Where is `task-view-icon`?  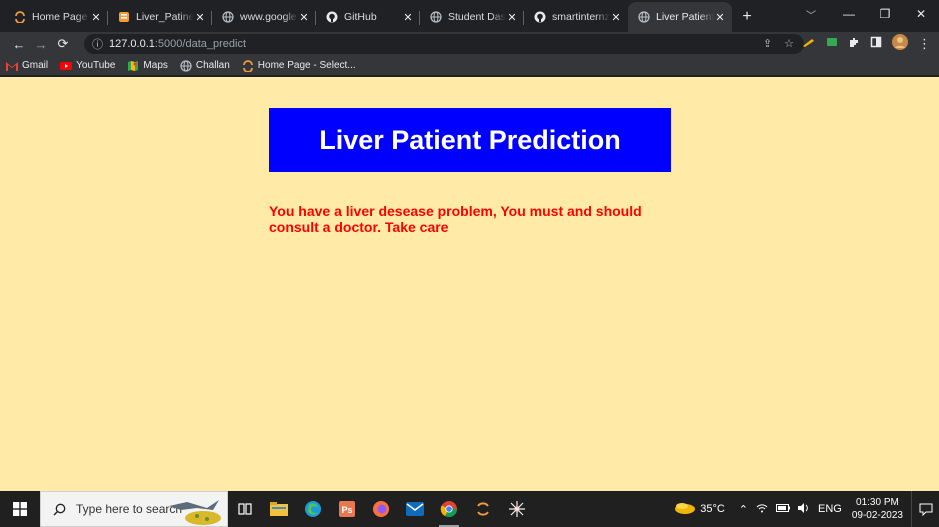
task-view-icon is located at coordinates (245, 509).